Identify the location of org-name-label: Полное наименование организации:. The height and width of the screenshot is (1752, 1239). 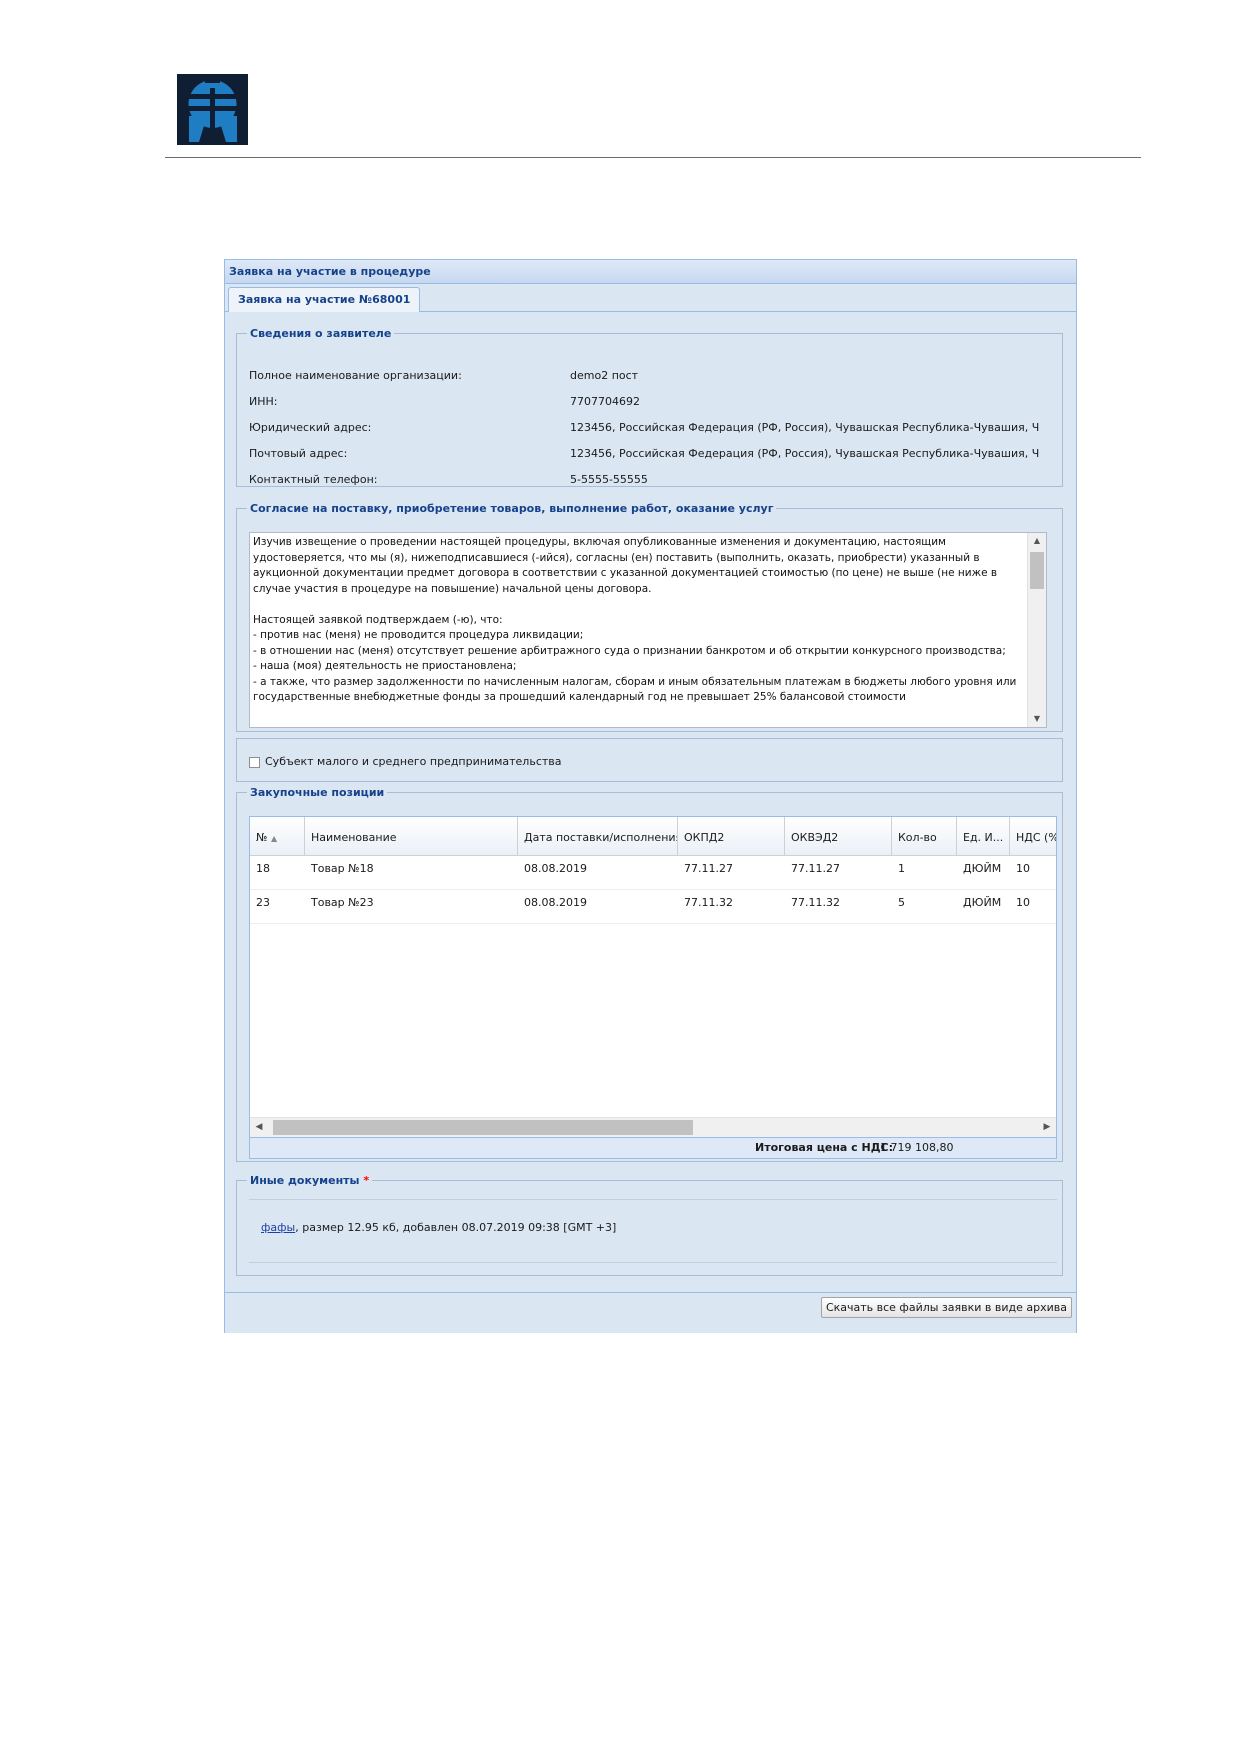
(355, 375).